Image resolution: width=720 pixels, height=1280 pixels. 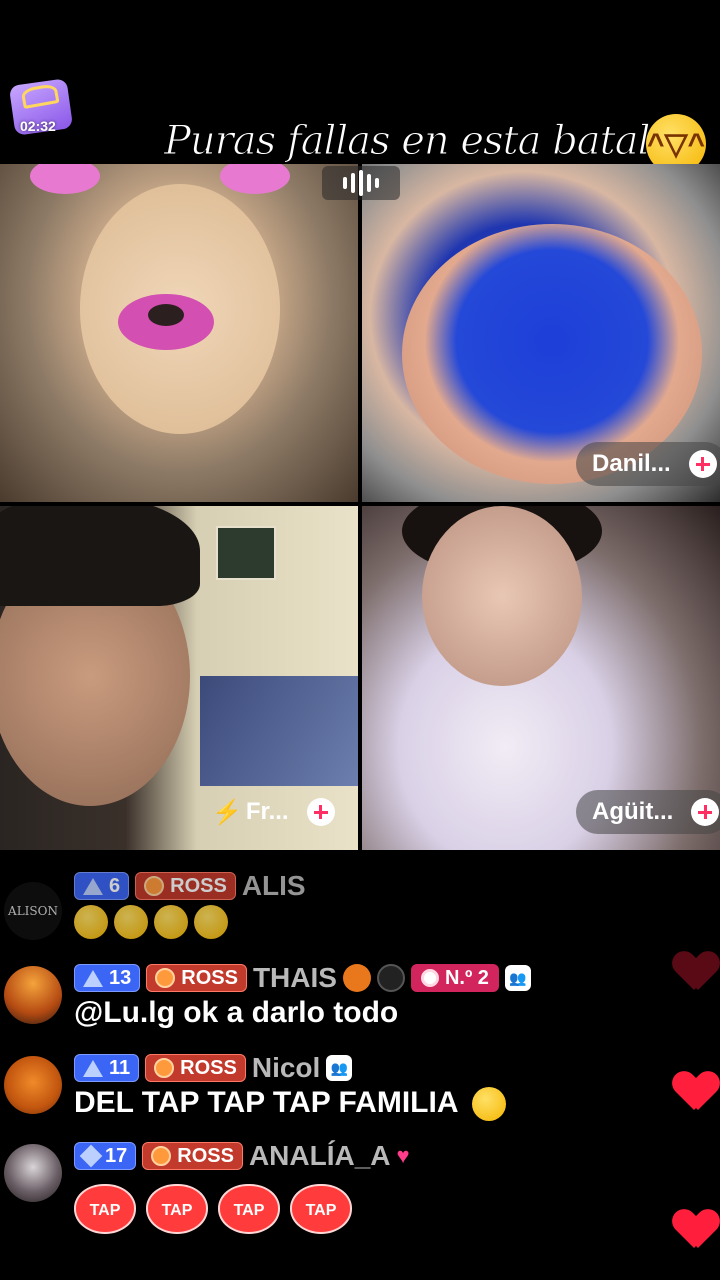 I want to click on message-meta: 17 ROSS ANALÍA_A ♥, so click(x=242, y=1156).